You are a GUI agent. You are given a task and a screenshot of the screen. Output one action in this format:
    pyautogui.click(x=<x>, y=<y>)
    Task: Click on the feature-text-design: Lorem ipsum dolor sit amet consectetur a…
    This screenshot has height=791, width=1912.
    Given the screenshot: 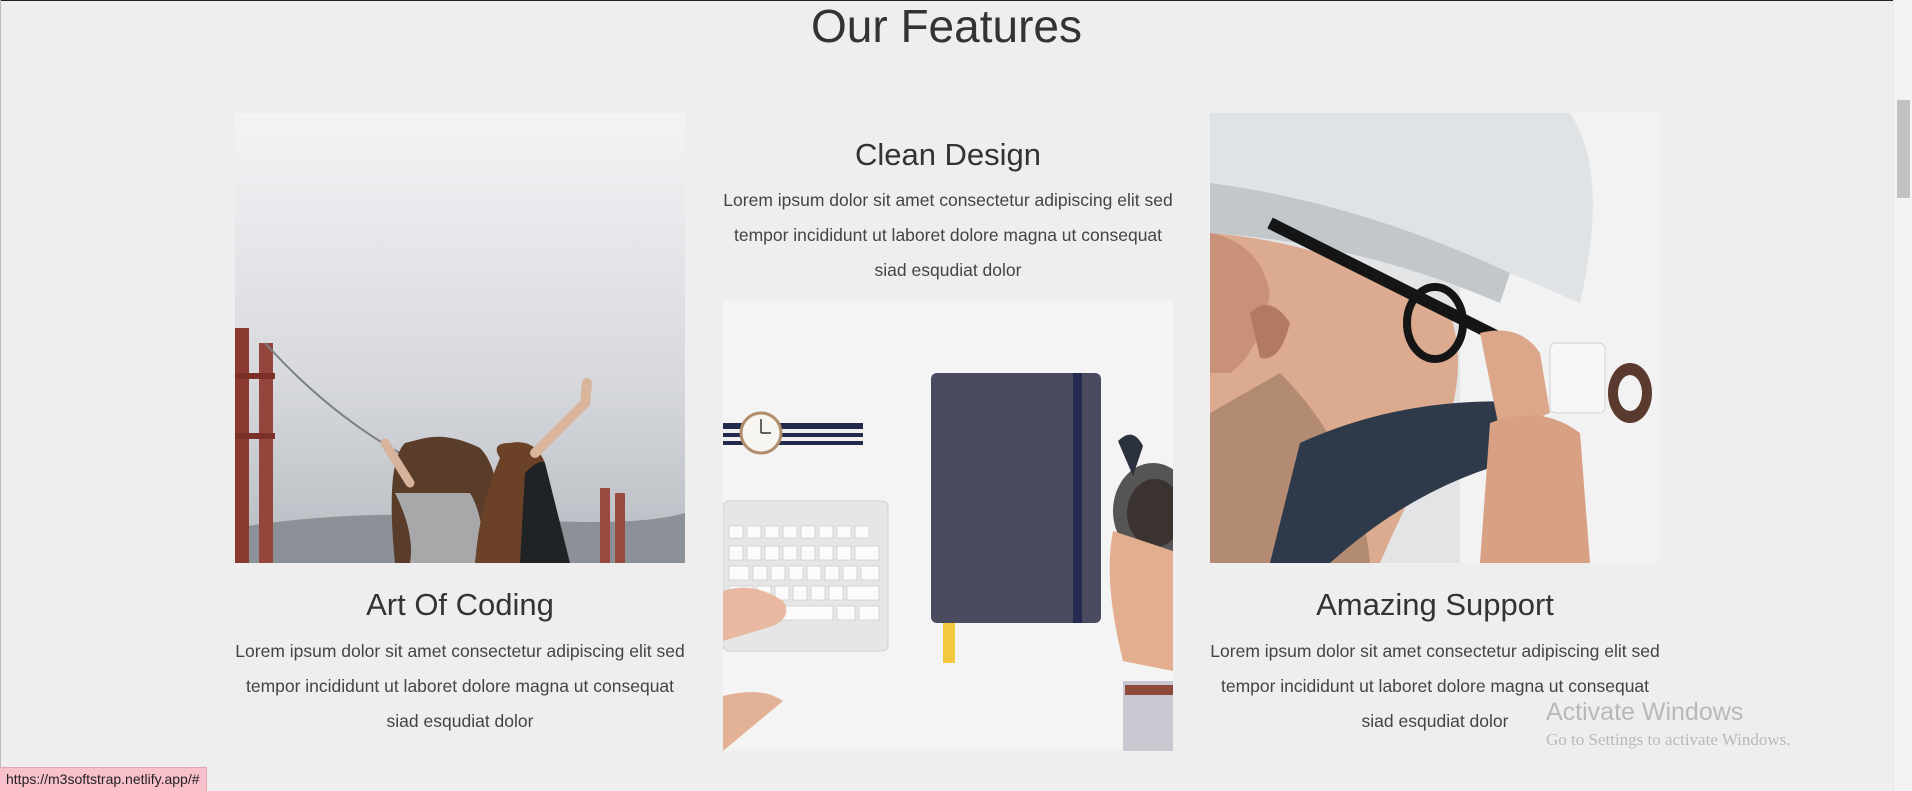 What is the action you would take?
    pyautogui.click(x=948, y=235)
    